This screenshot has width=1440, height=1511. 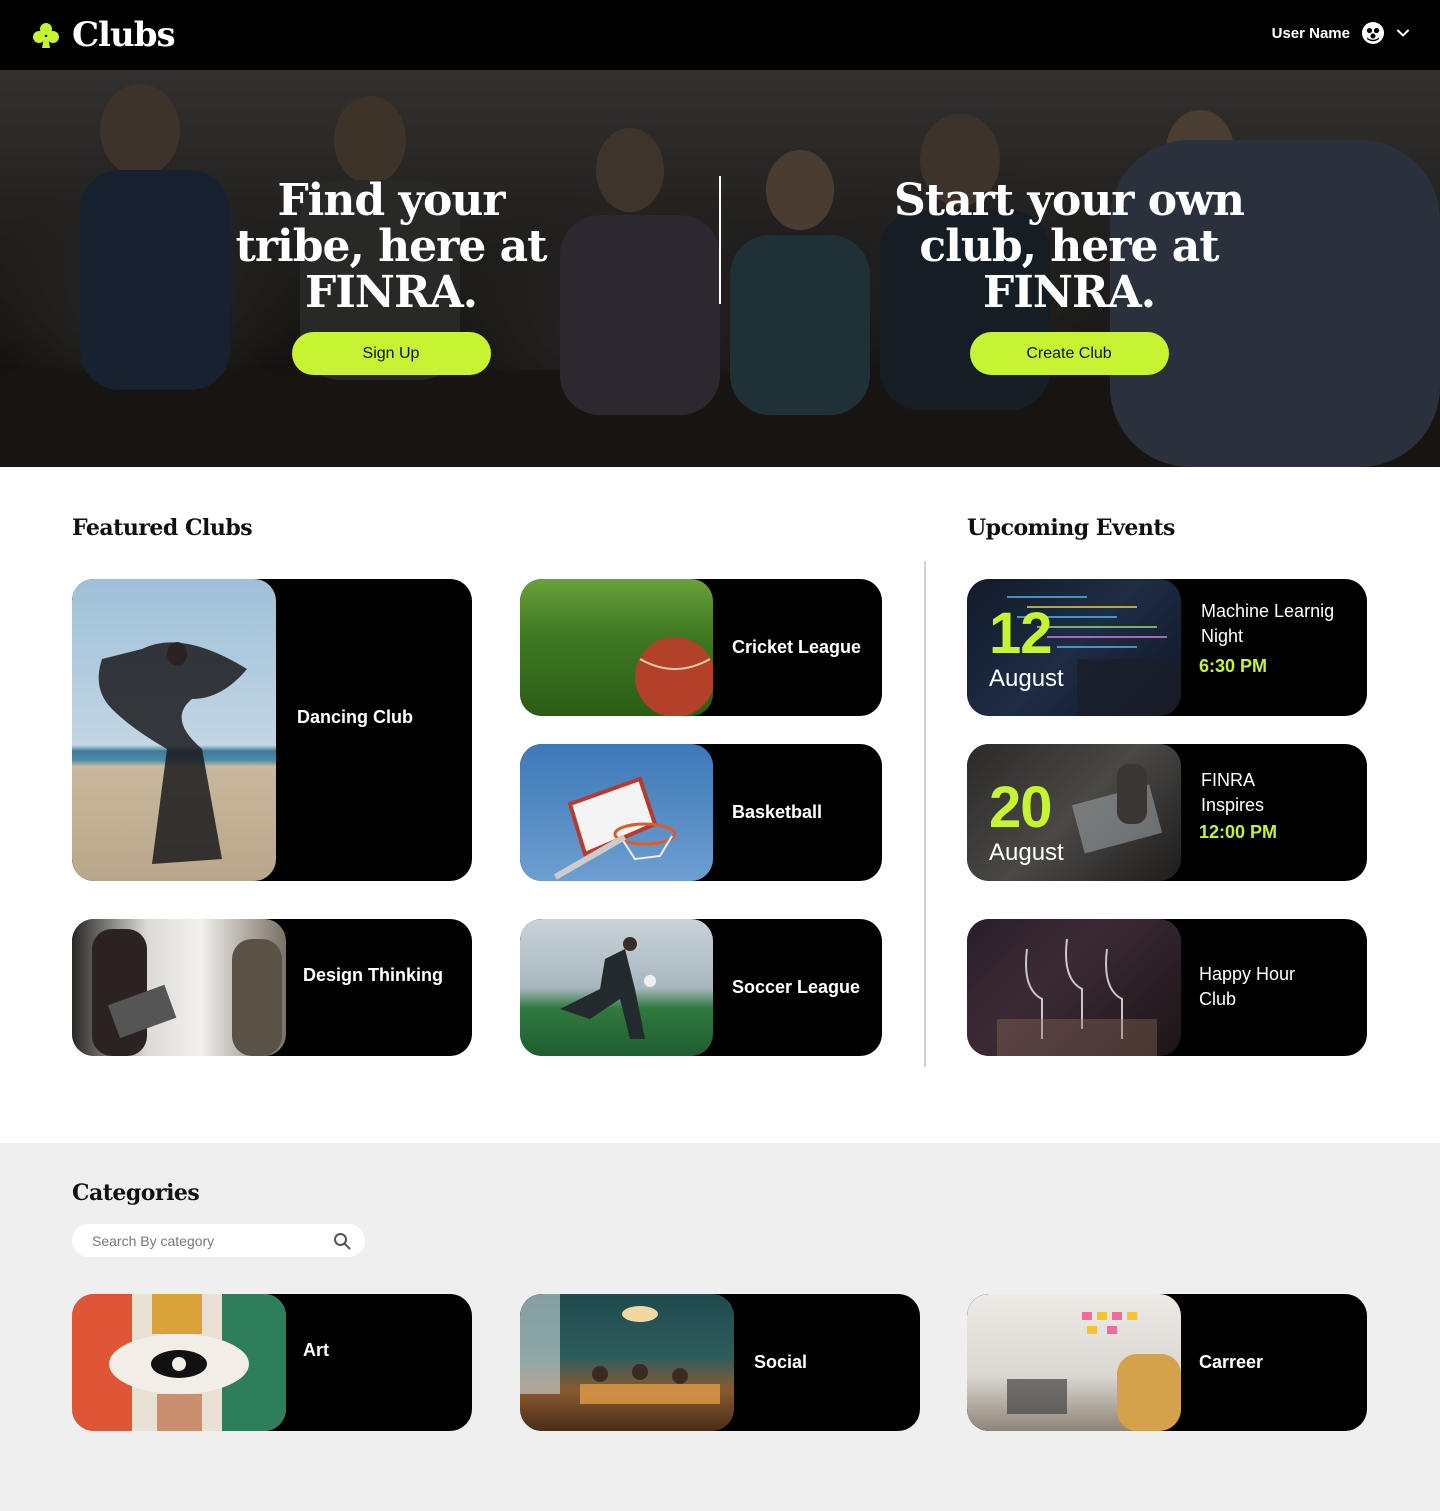 I want to click on event-name: Happy Hour Club, so click(x=1247, y=986).